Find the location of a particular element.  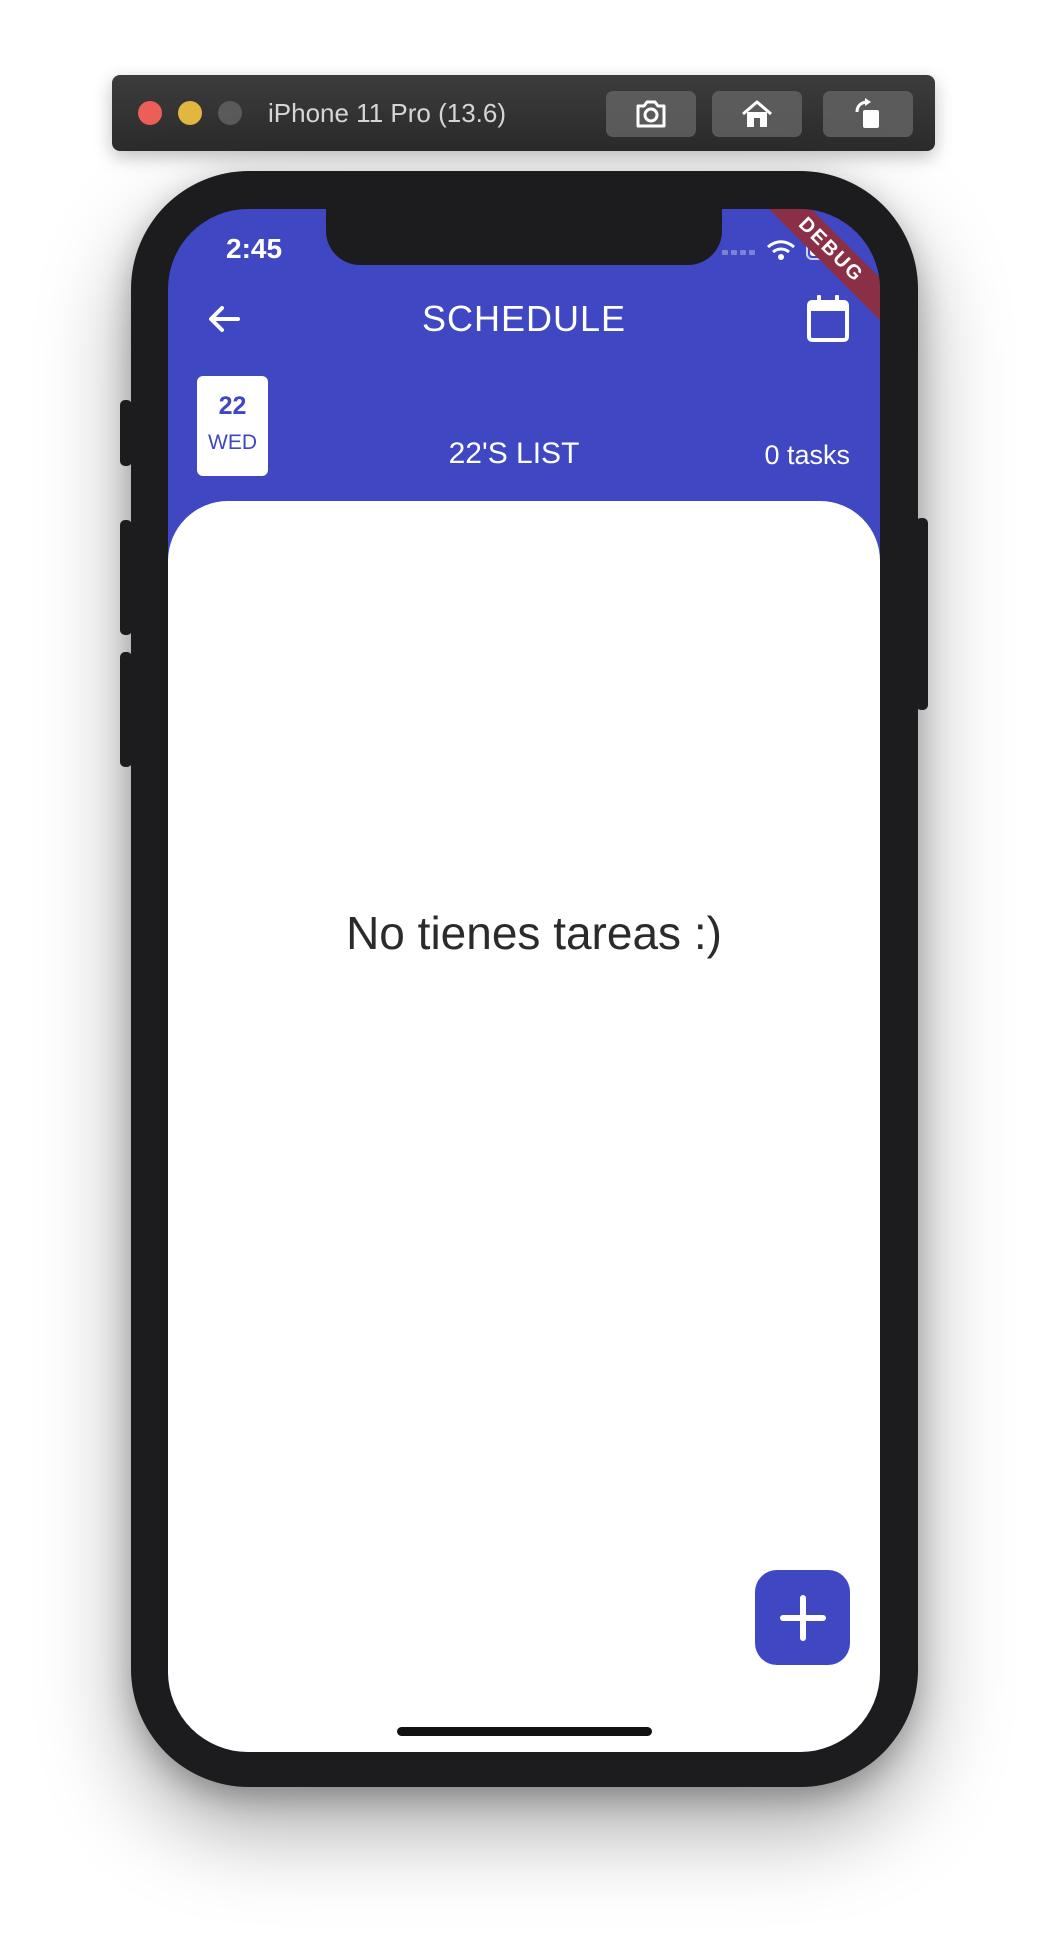

add-icon is located at coordinates (802, 1617).